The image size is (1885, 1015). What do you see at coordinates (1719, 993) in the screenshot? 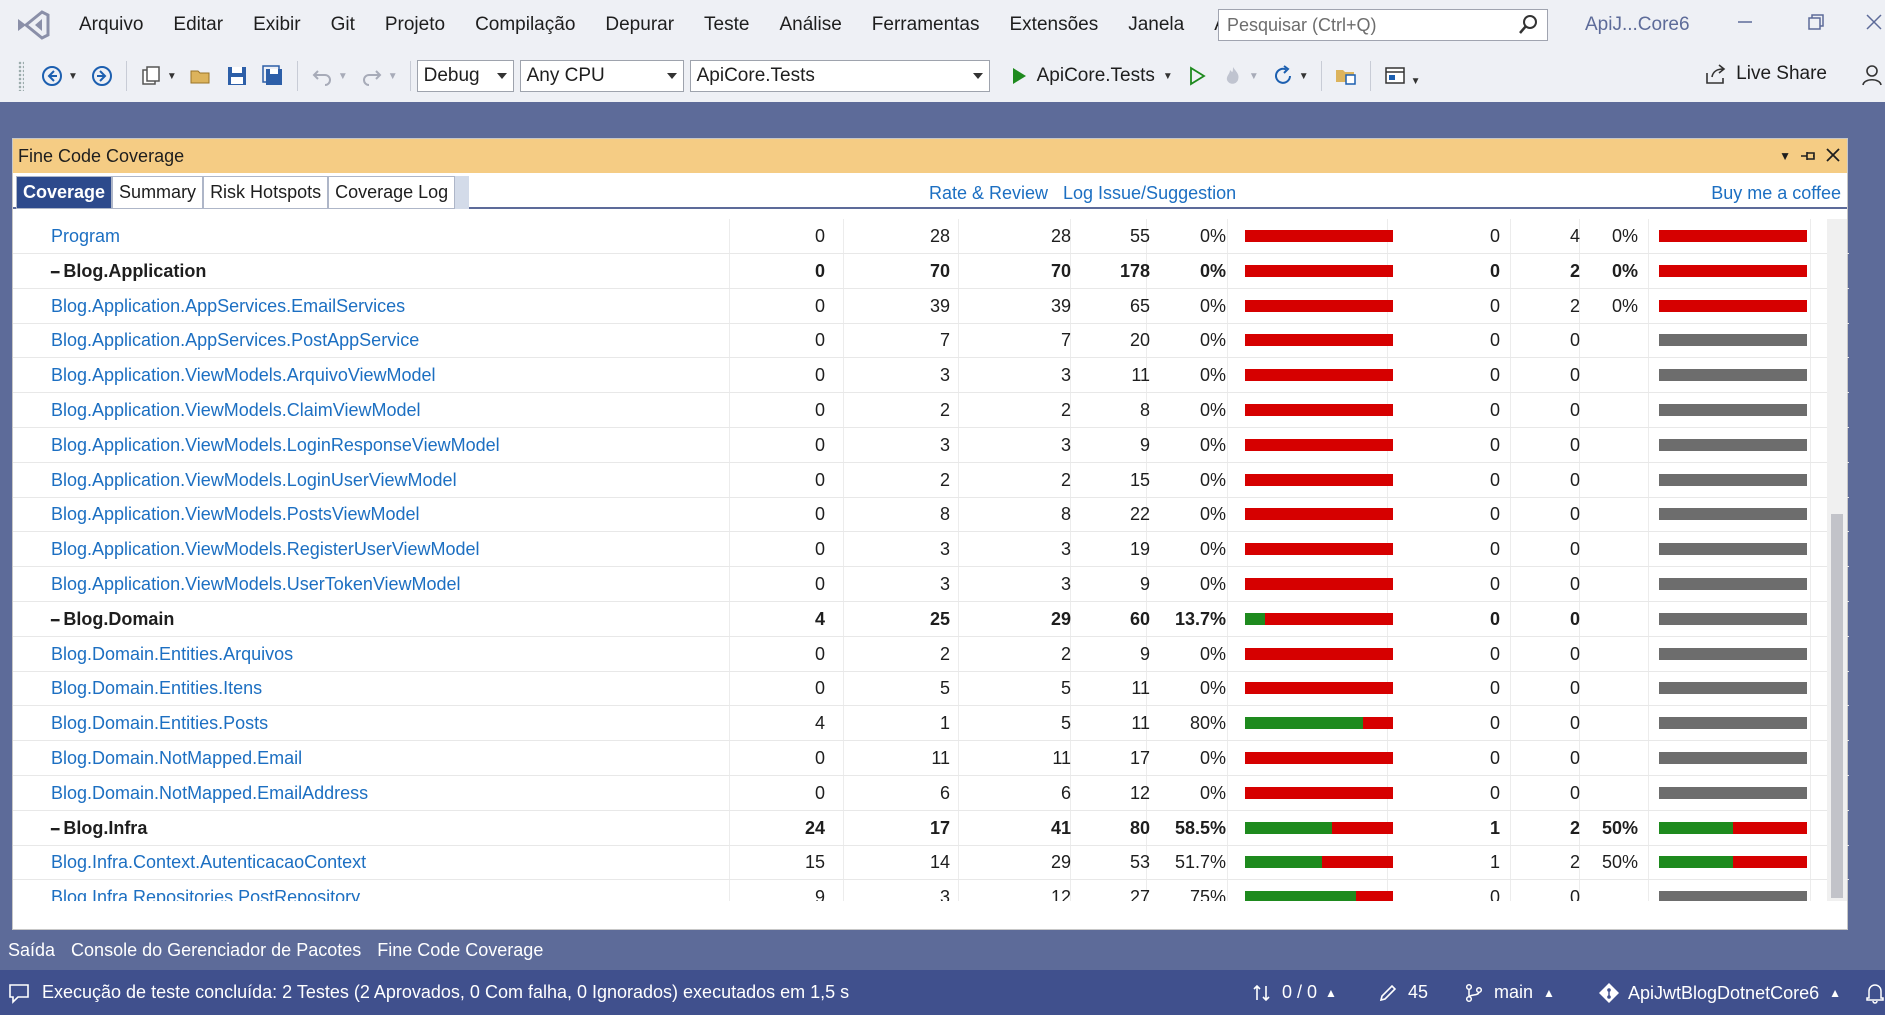
I see `git-repository-status: ApiJwtBlogDotnetCore6 ▲` at bounding box center [1719, 993].